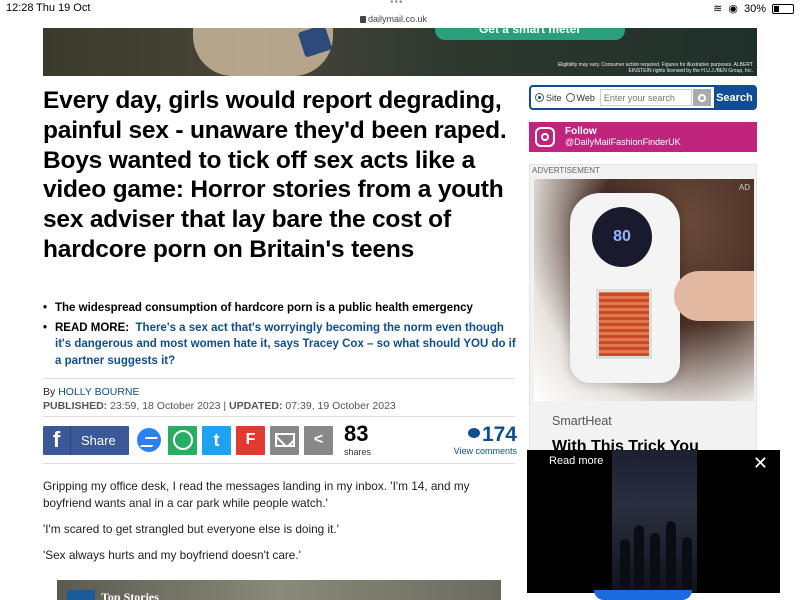 The image size is (800, 600). Describe the element at coordinates (485, 451) in the screenshot. I see `view-comments-label: View comments` at that location.